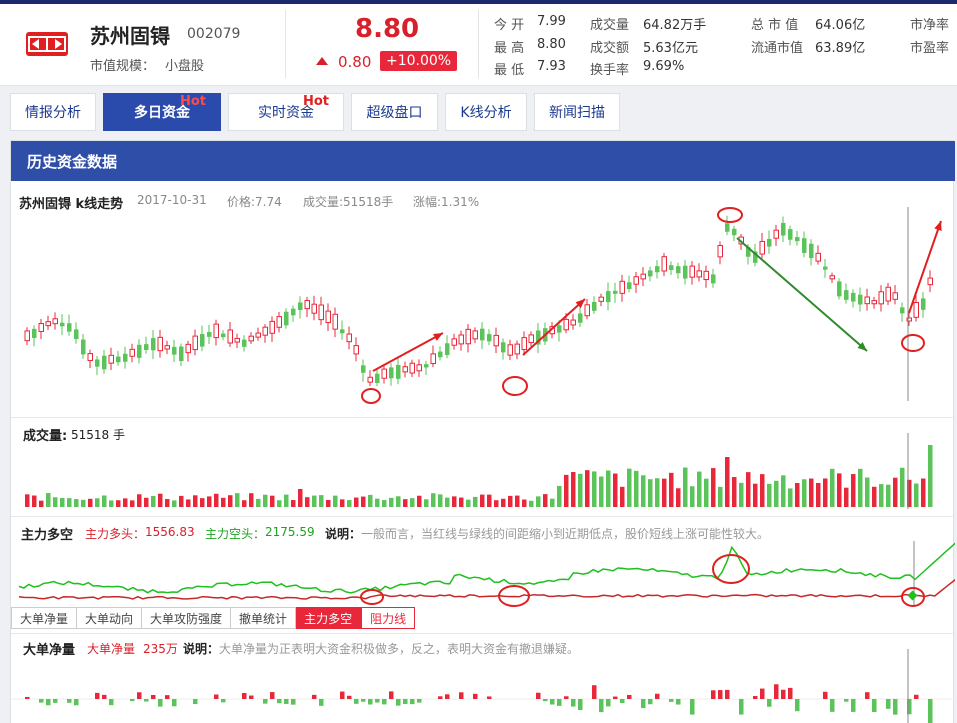 The height and width of the screenshot is (723, 957). What do you see at coordinates (670, 48) in the screenshot?
I see `stat-value-turnover-amount: 5.63亿元` at bounding box center [670, 48].